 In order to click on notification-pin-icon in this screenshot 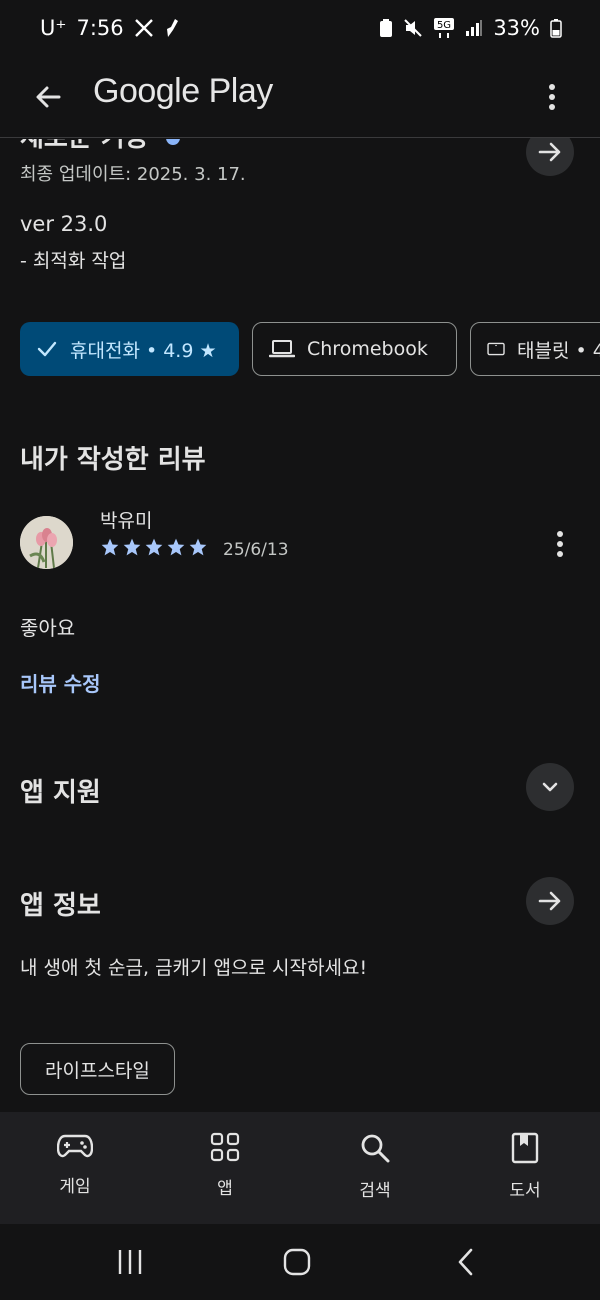, I will do `click(172, 28)`.